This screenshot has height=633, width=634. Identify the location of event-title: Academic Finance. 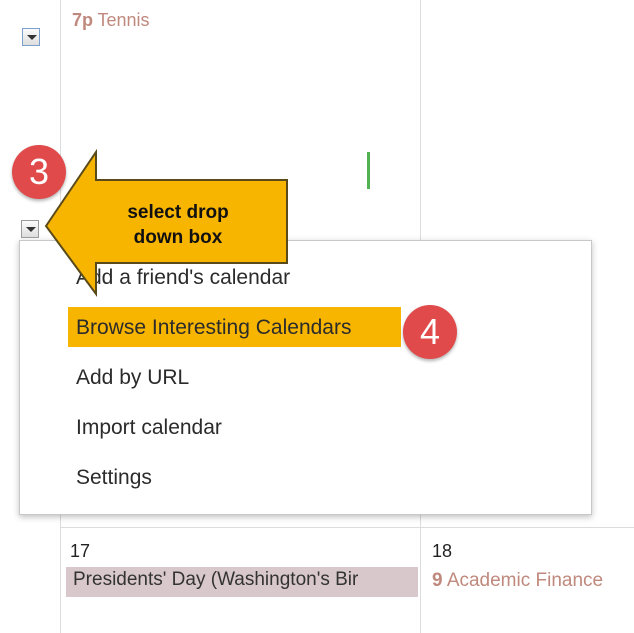
(525, 580).